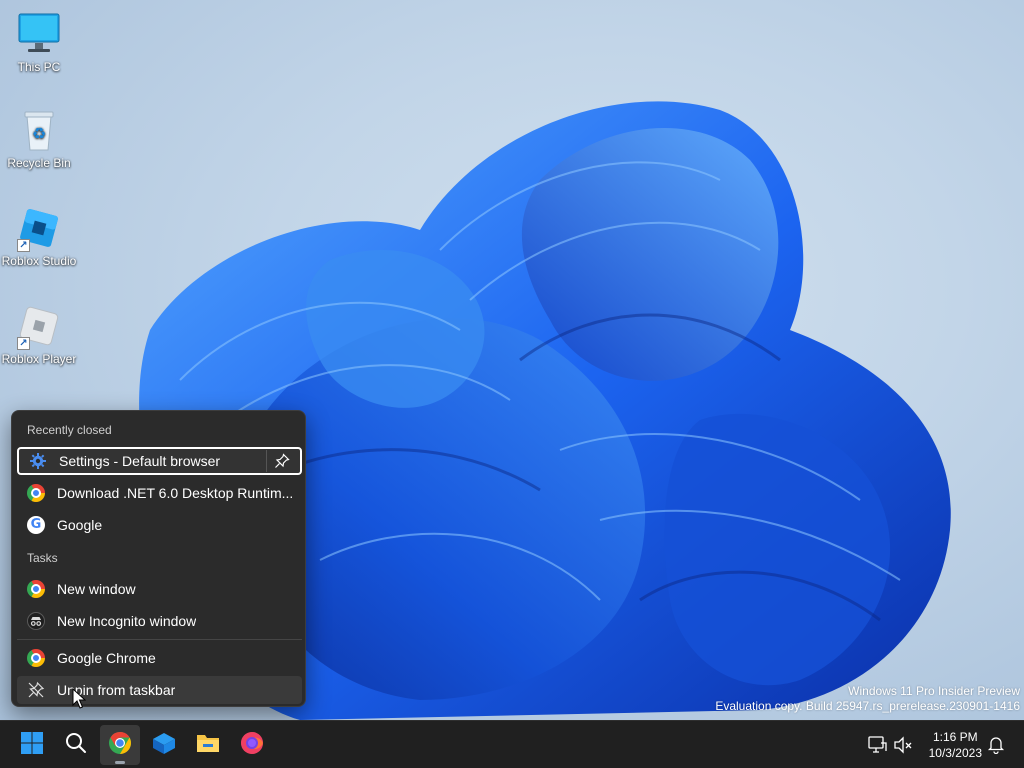 This screenshot has width=1024, height=768. What do you see at coordinates (159, 589) in the screenshot?
I see `jumplist-task-new-window: New window` at bounding box center [159, 589].